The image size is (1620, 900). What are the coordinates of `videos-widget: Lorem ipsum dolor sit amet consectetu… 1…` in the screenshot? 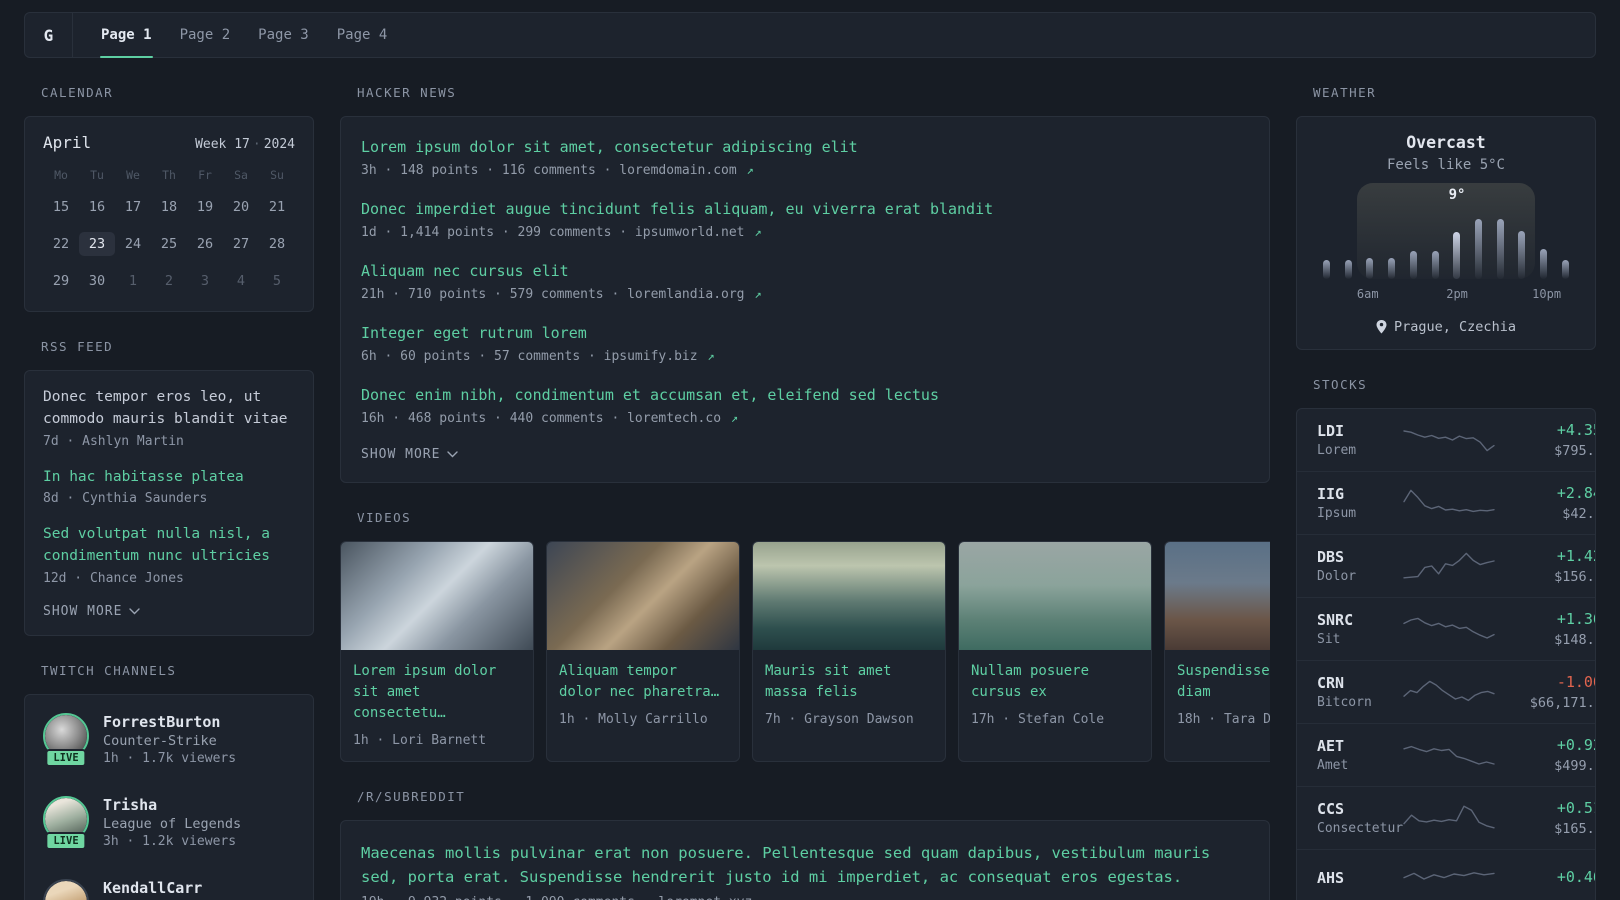 It's located at (805, 651).